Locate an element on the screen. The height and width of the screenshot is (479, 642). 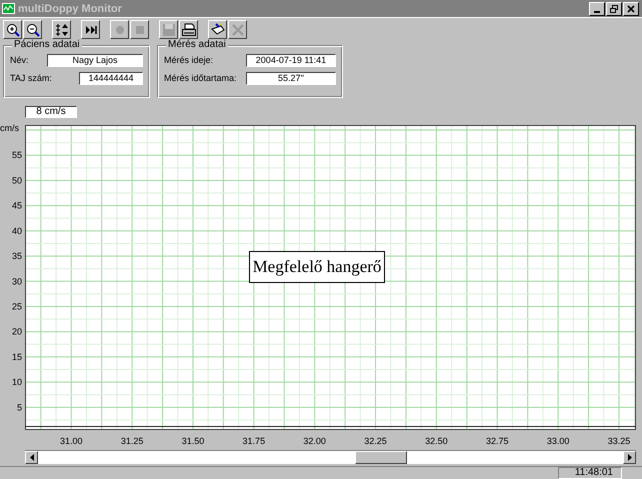
y-tick-label: 40 is located at coordinates (17, 231).